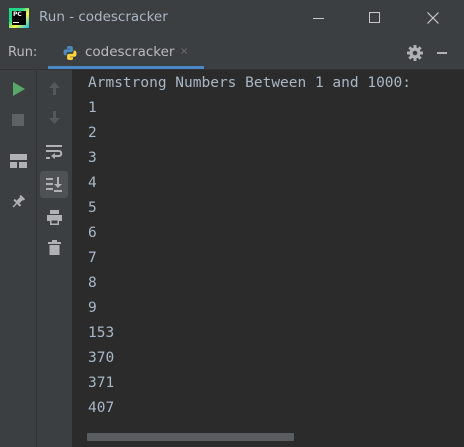  What do you see at coordinates (232, 18) in the screenshot?
I see `title-bar: PC Run - codescracker` at bounding box center [232, 18].